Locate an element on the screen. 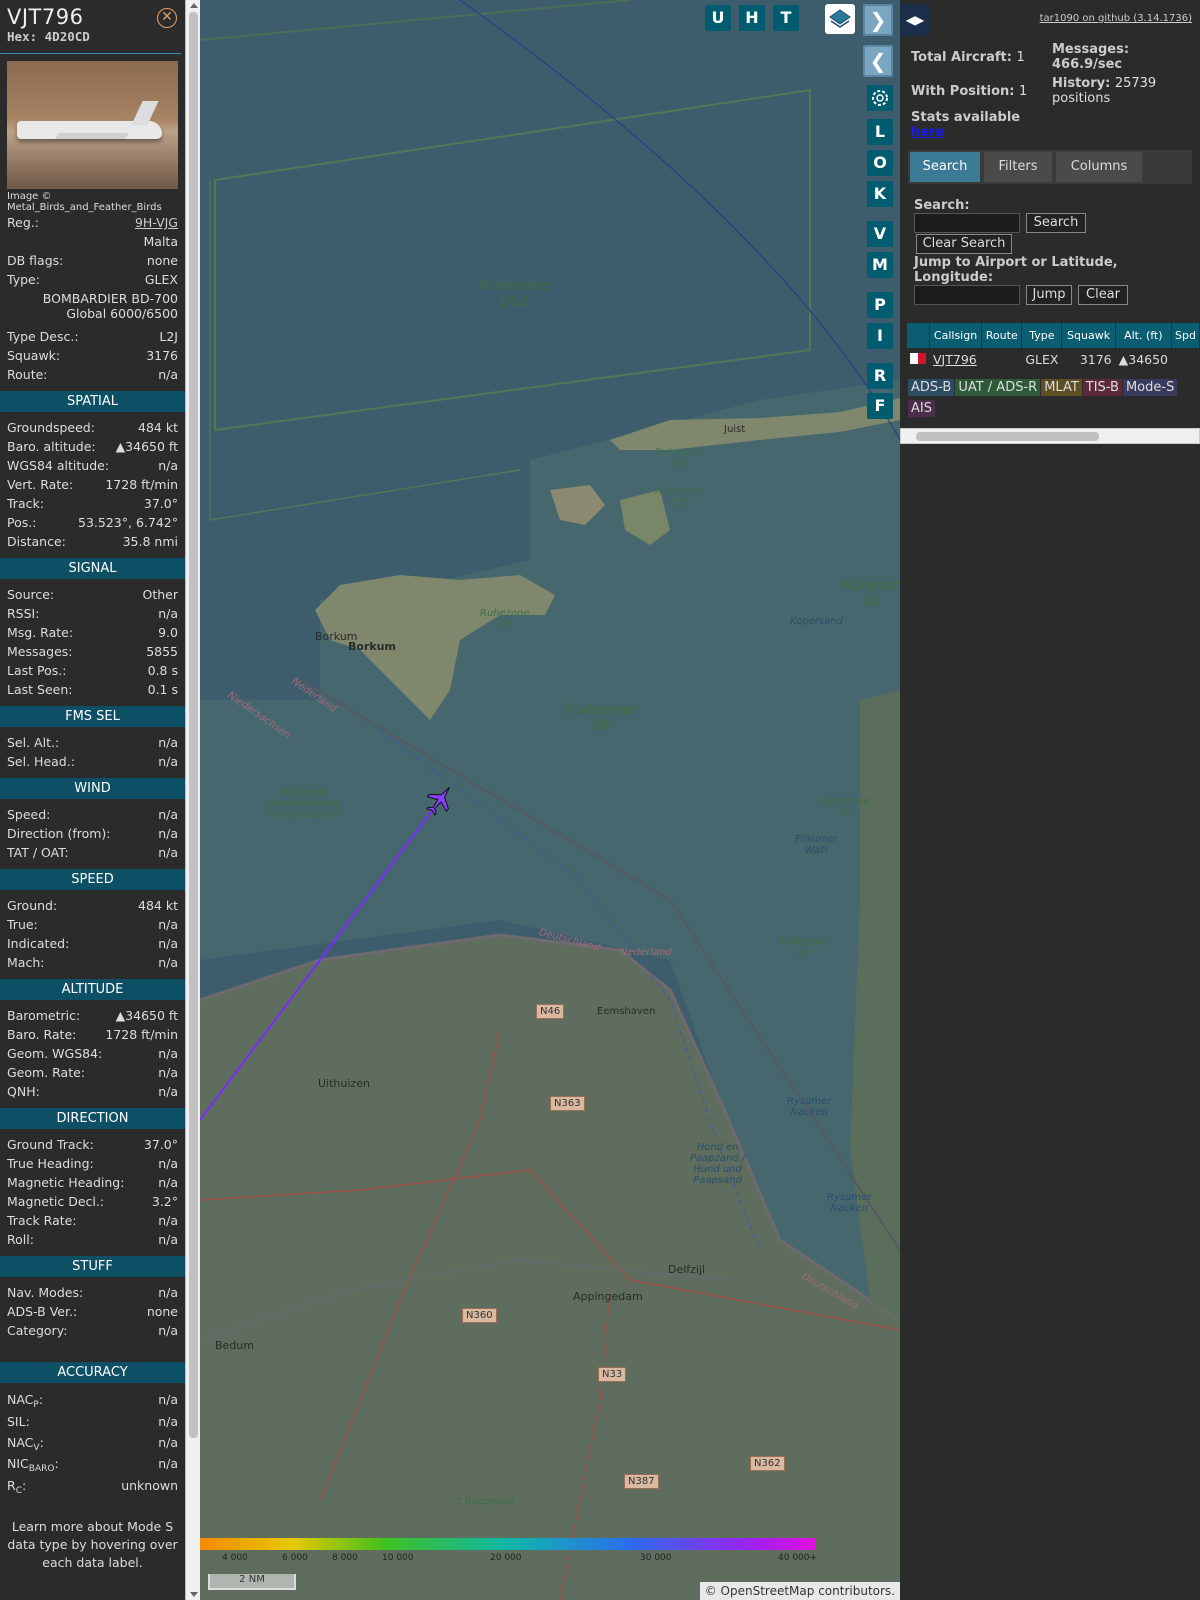 This screenshot has height=1600, width=1200. direction-label-ground-track: Ground Track: is located at coordinates (50, 1144).